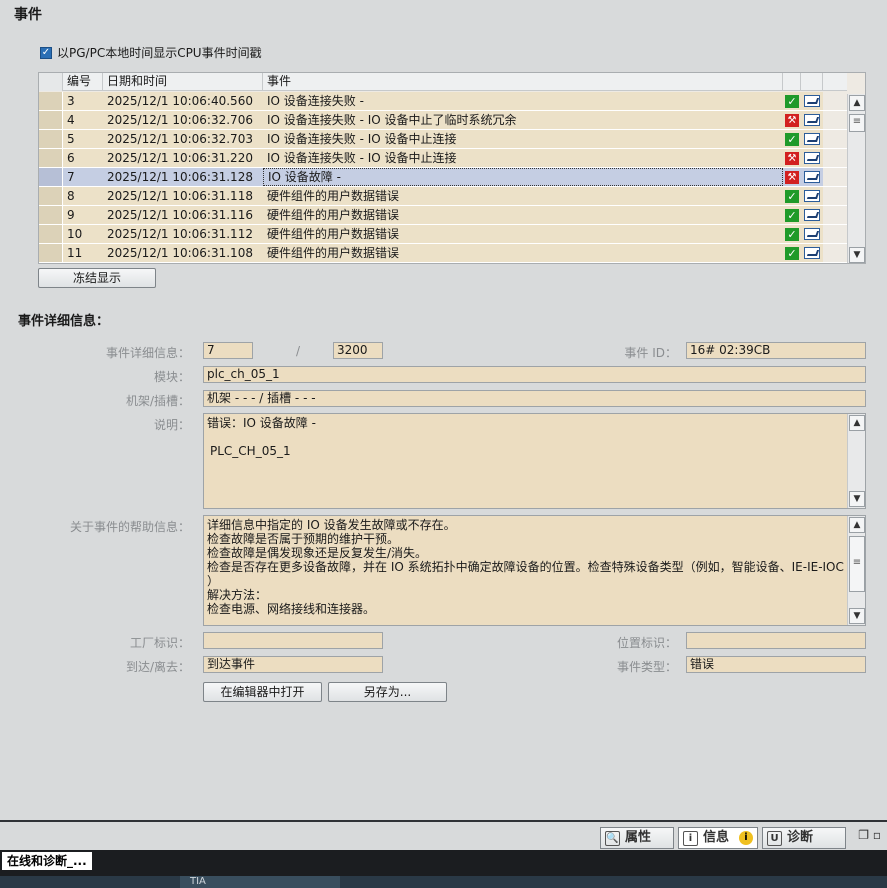 The width and height of the screenshot is (887, 888). I want to click on event-id-field: 16# 02:39CB, so click(776, 350).